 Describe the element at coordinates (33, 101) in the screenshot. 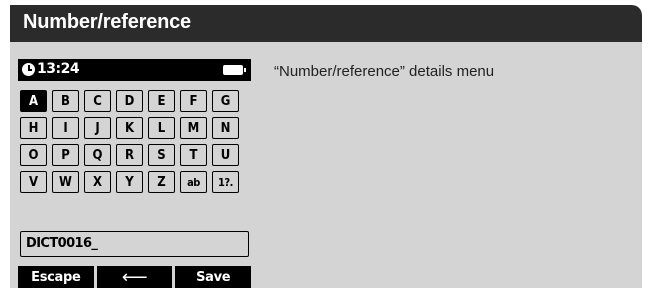

I see `key-a: A` at that location.